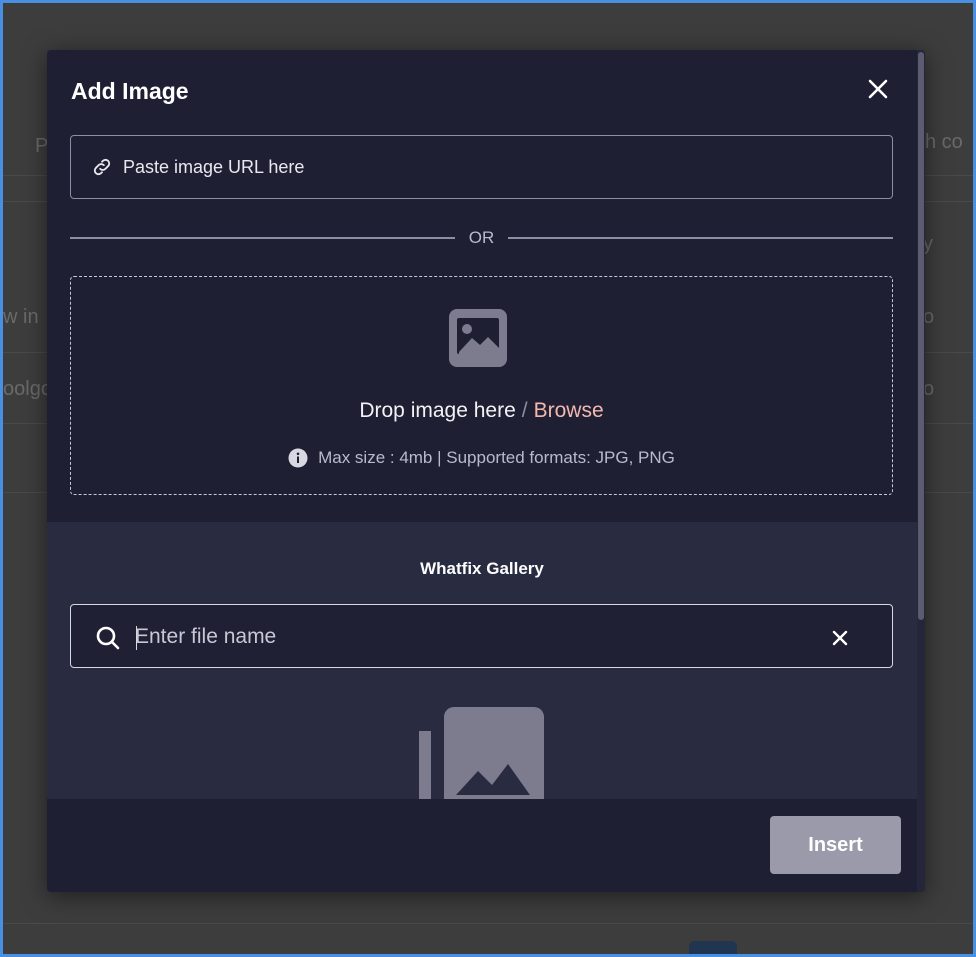 The image size is (976, 957). I want to click on link-icon, so click(102, 167).